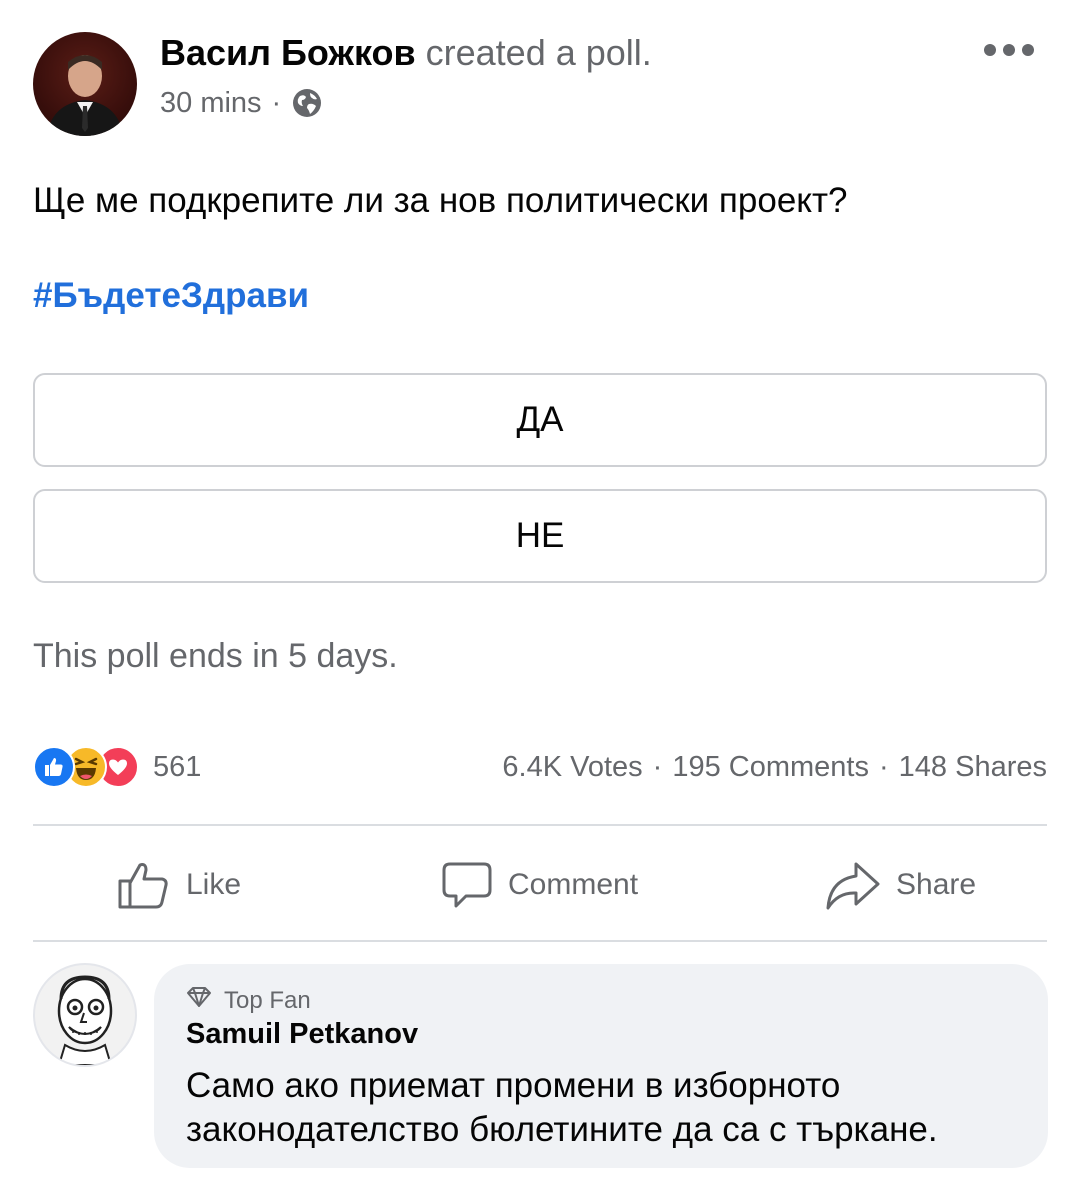 This screenshot has width=1080, height=1181. What do you see at coordinates (178, 885) in the screenshot?
I see `like-button: Like` at bounding box center [178, 885].